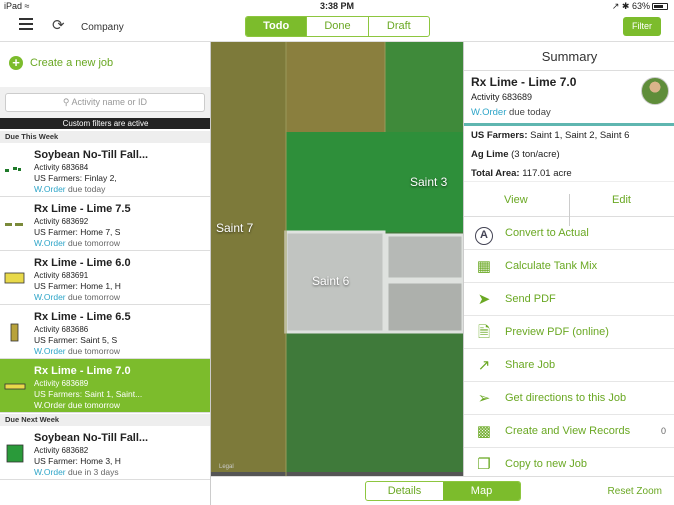  I want to click on job-title: Rx Lime - Lime 6.0, so click(82, 263).